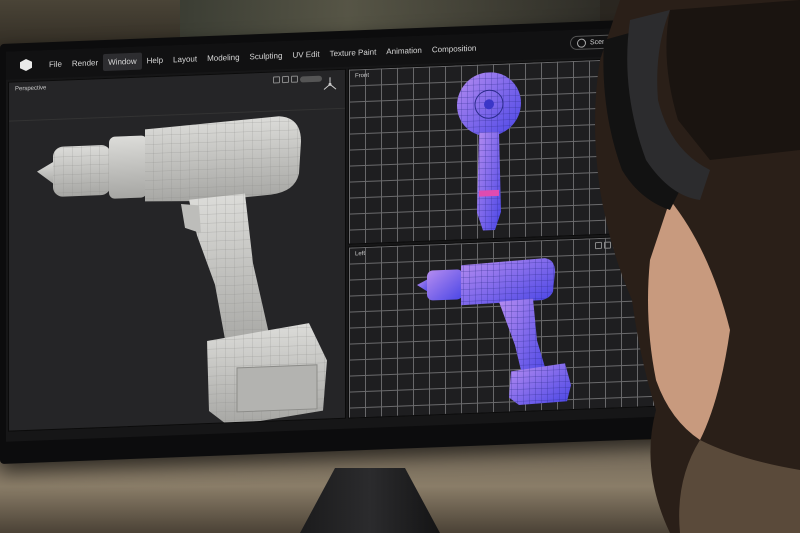  Describe the element at coordinates (311, 78) in the screenshot. I see `shading-dropdown` at that location.